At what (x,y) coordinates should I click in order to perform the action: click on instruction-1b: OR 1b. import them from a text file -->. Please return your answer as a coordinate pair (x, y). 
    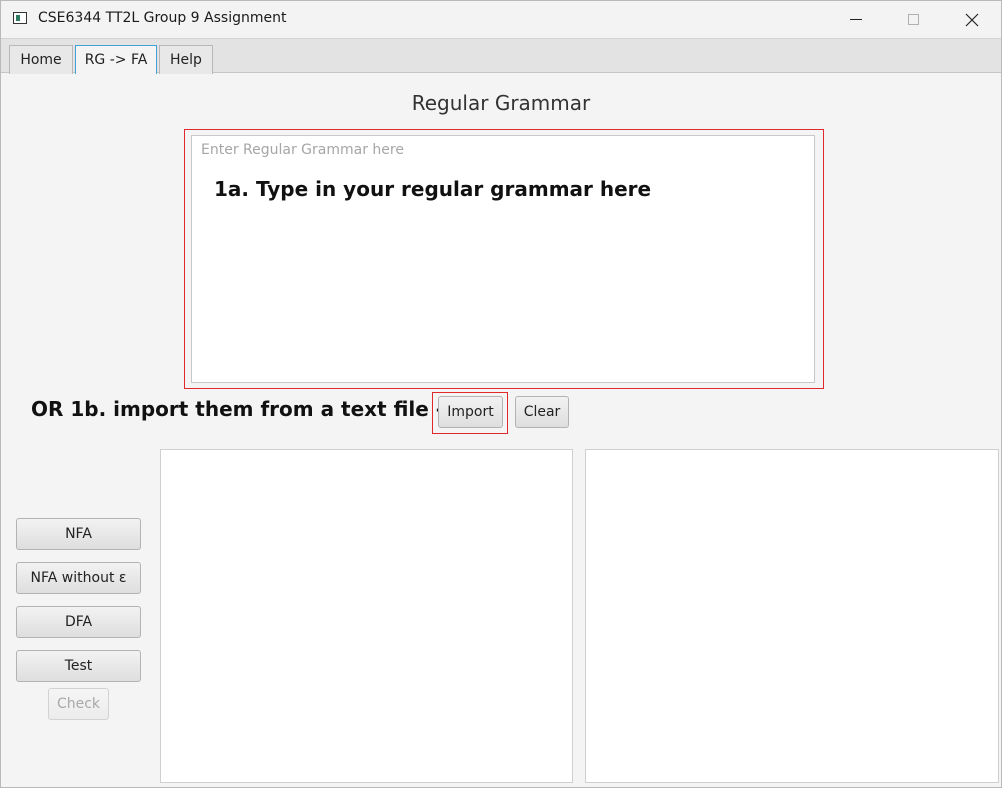
    Looking at the image, I should click on (250, 409).